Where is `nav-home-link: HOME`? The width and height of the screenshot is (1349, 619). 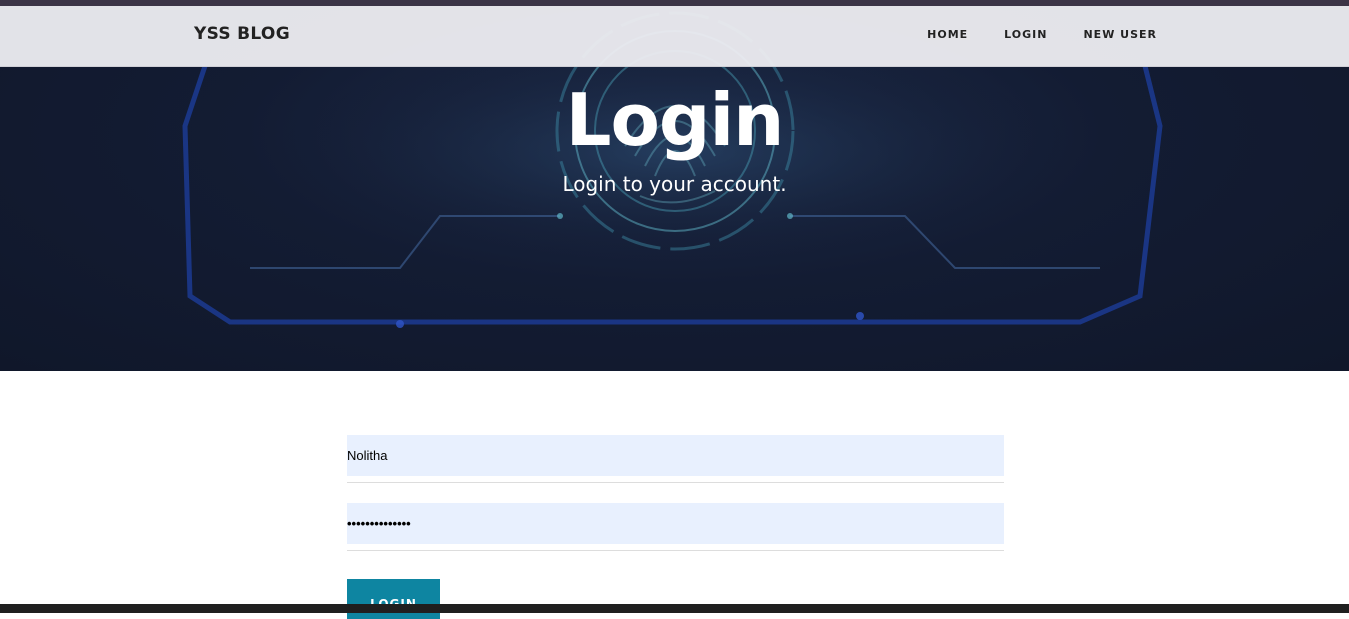
nav-home-link: HOME is located at coordinates (947, 34).